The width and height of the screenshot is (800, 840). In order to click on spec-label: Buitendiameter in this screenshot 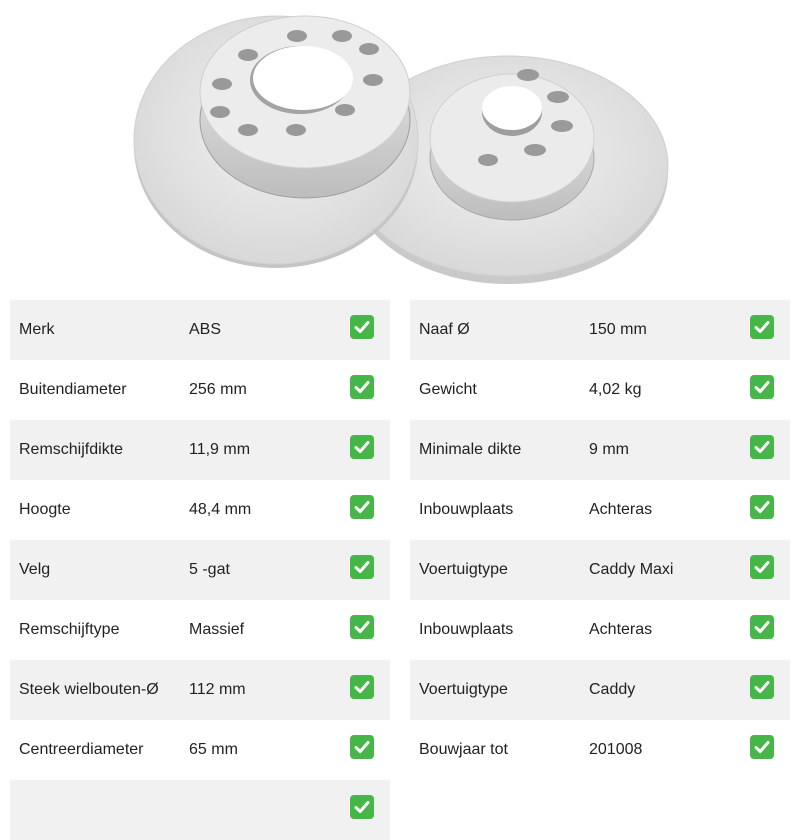, I will do `click(73, 389)`.